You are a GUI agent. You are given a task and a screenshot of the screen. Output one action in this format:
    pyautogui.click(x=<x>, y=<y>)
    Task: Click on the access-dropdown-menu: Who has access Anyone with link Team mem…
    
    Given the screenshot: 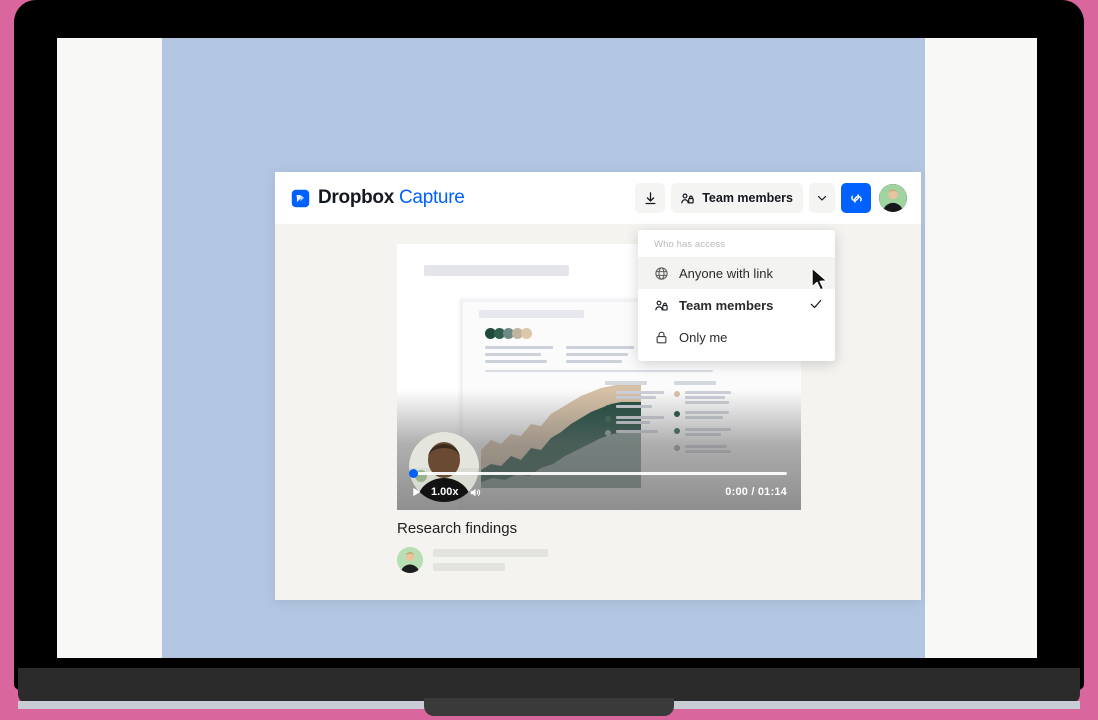 What is the action you would take?
    pyautogui.click(x=736, y=295)
    